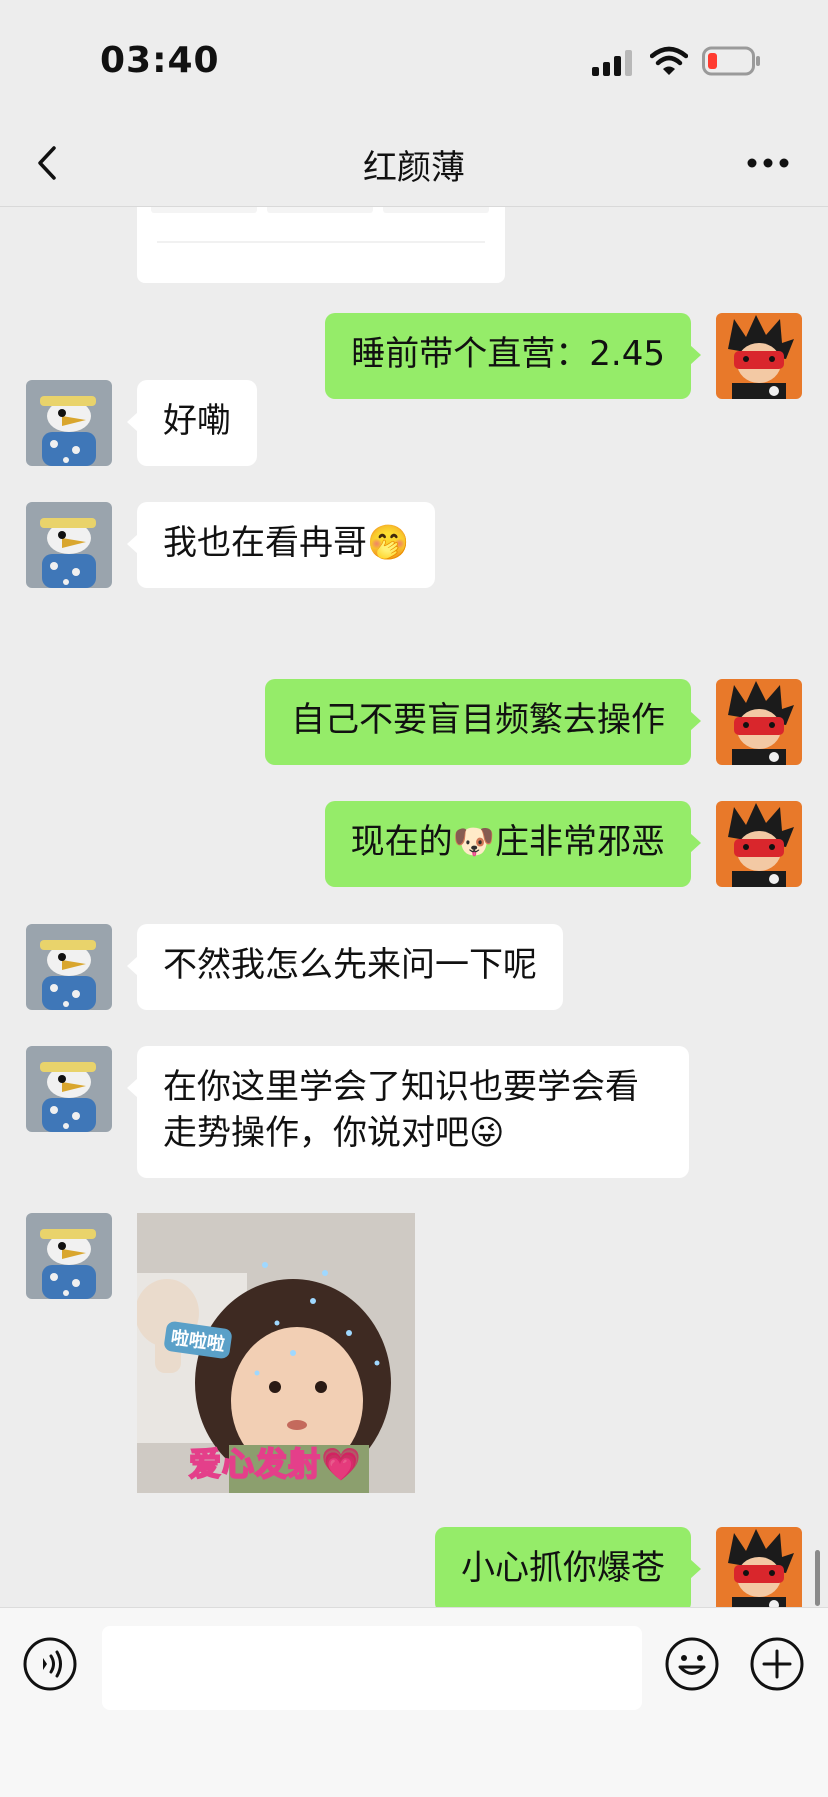  Describe the element at coordinates (50, 1664) in the screenshot. I see `voice-icon` at that location.